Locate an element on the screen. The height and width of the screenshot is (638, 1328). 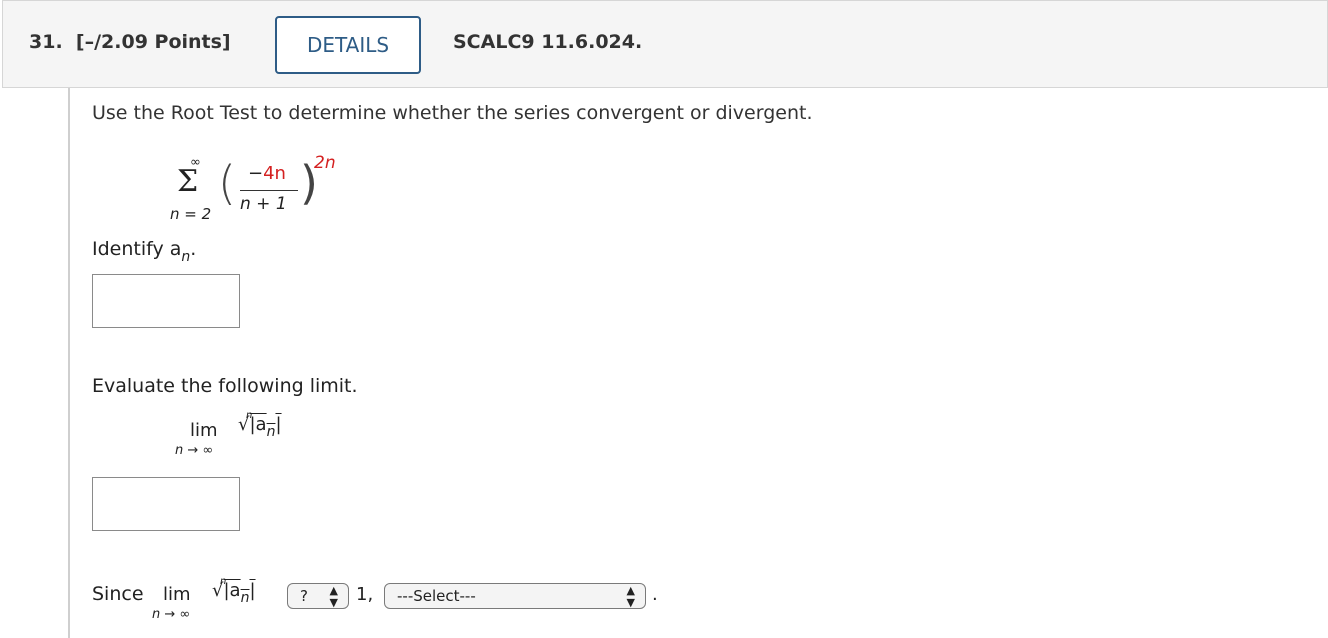
sigma-icon: Σ is located at coordinates (188, 181).